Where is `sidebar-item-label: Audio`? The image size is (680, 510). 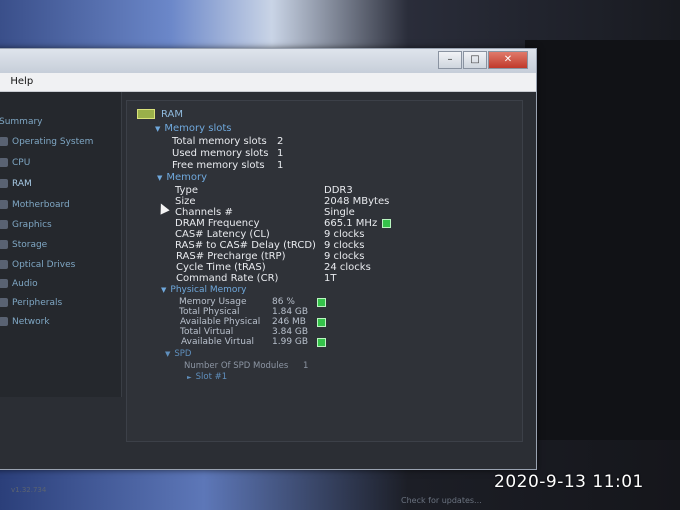 sidebar-item-label: Audio is located at coordinates (25, 284).